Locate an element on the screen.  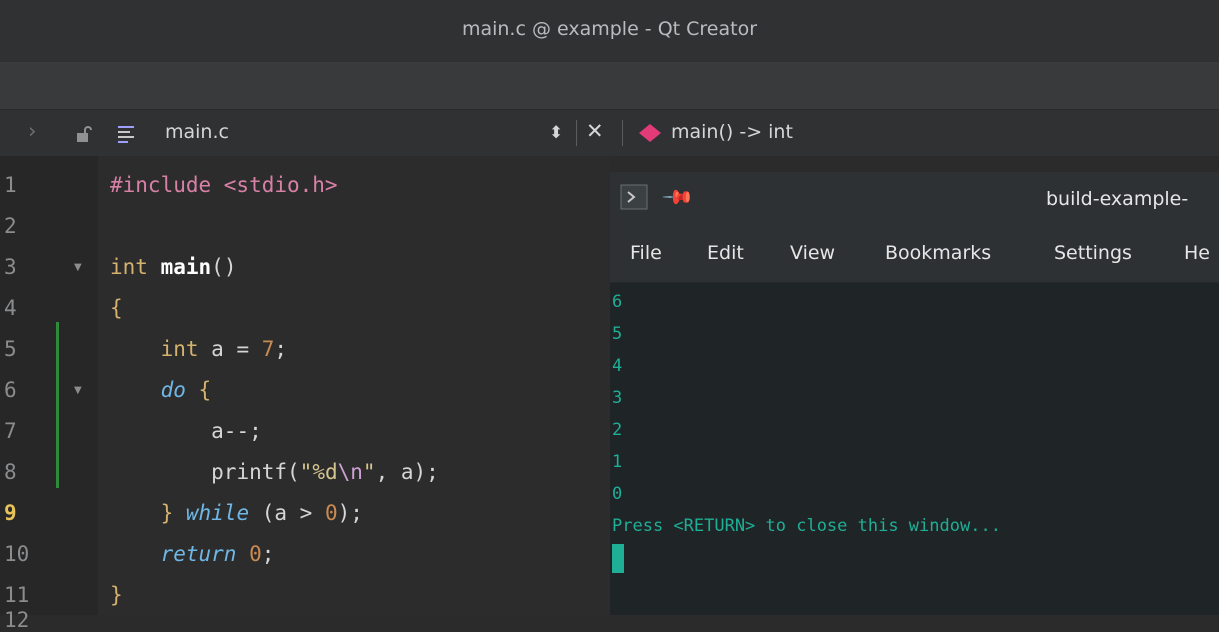
code-line: } while (a > 0); is located at coordinates (236, 513).